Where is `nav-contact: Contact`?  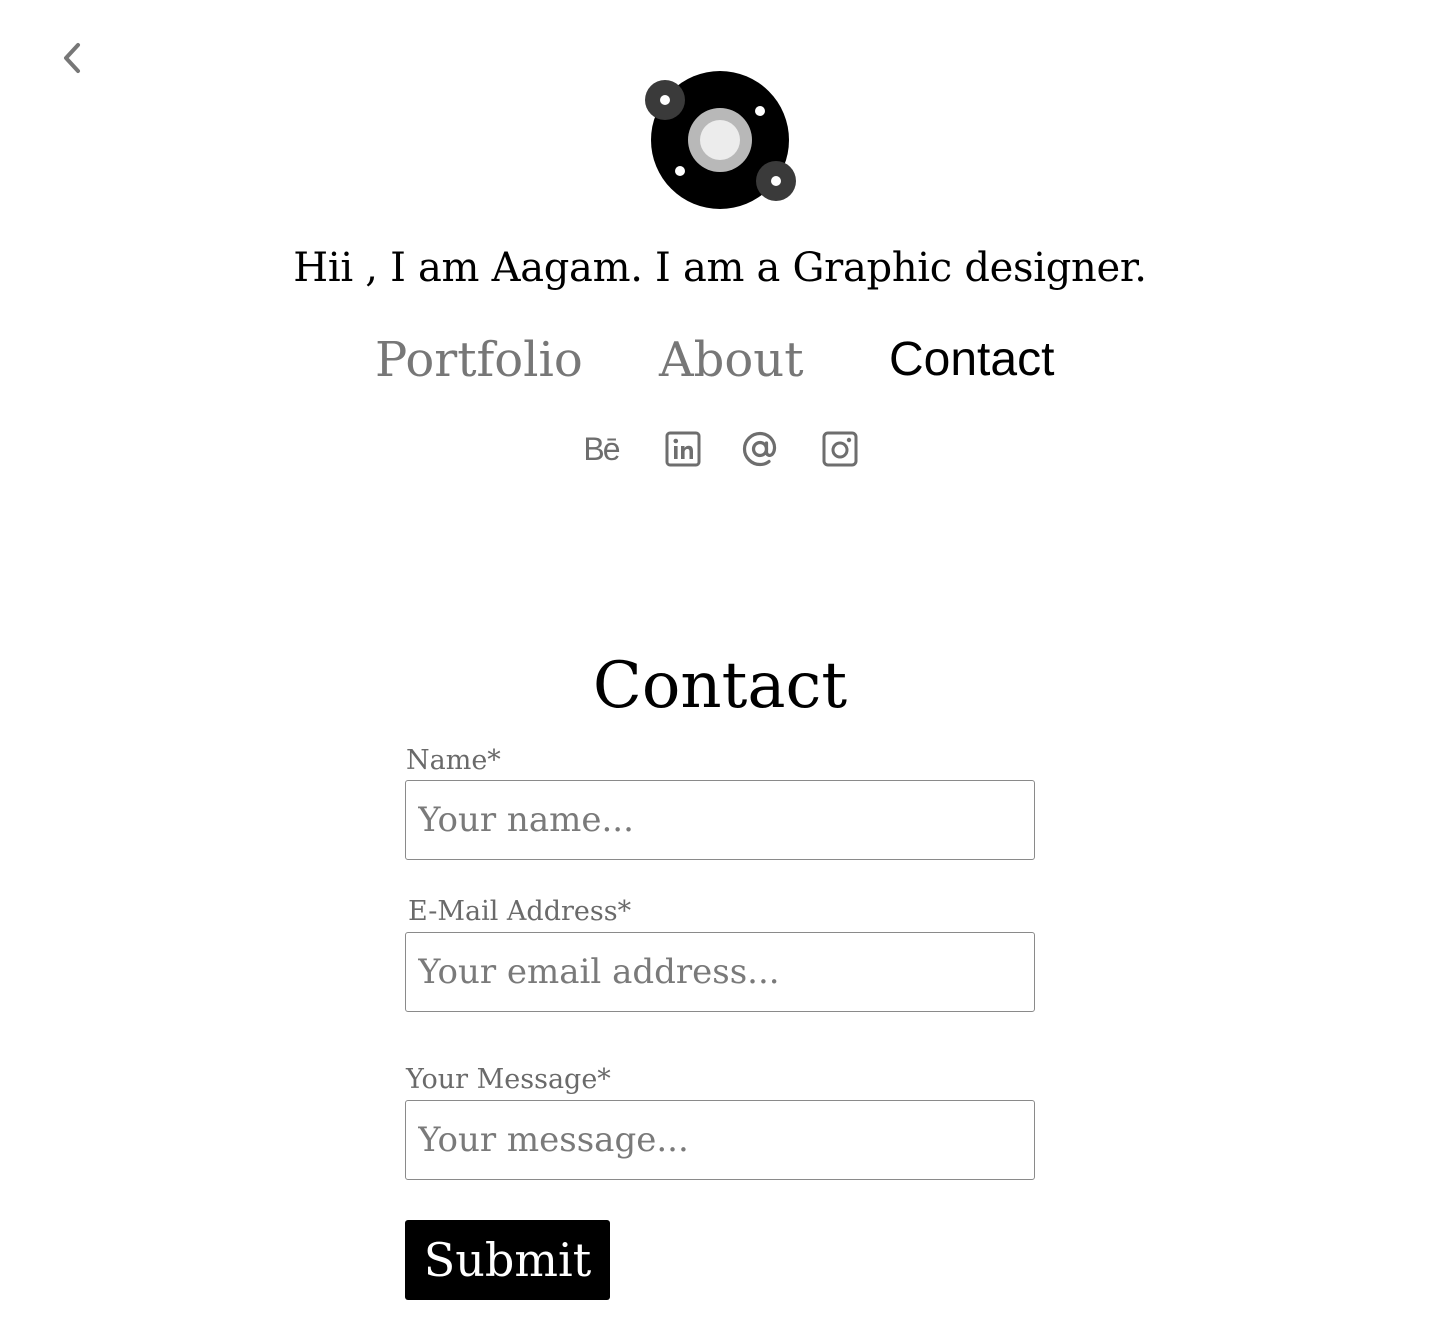 nav-contact: Contact is located at coordinates (971, 360).